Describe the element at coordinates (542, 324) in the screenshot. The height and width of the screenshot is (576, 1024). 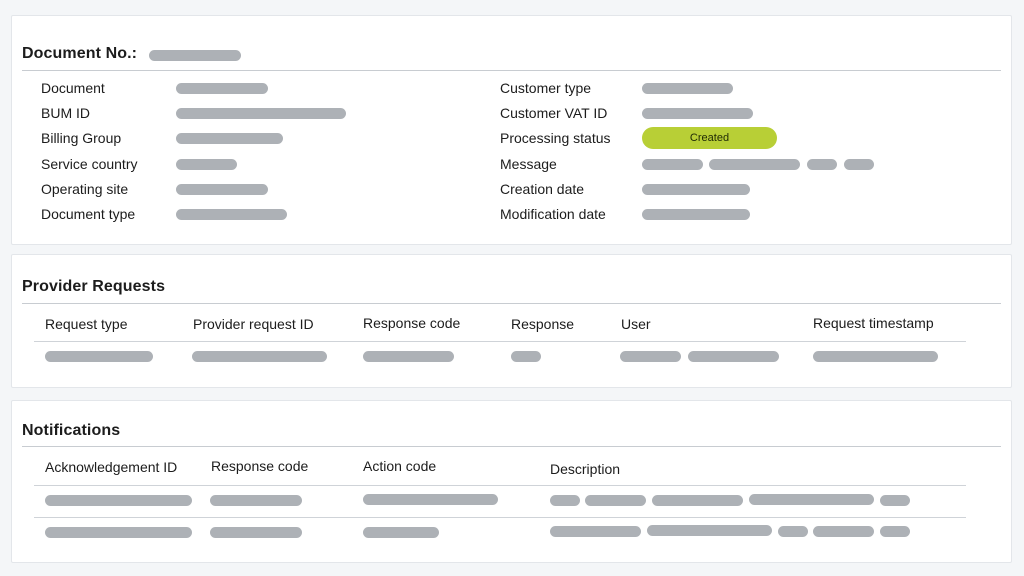
I see `column-header-response: Response` at that location.